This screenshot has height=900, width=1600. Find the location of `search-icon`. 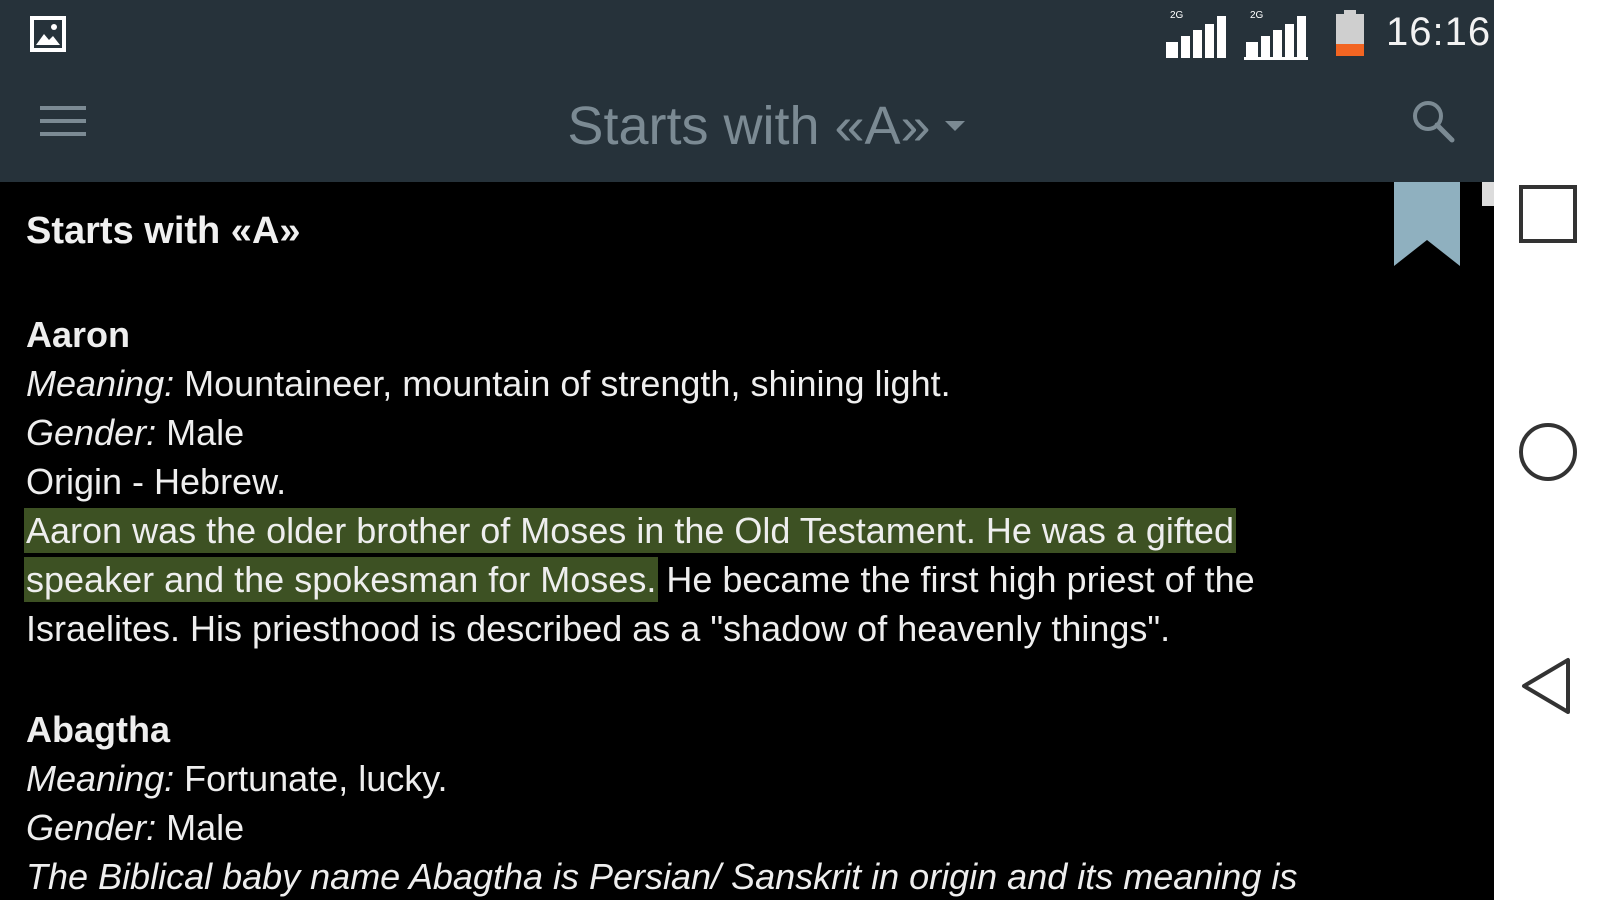

search-icon is located at coordinates (1433, 121).